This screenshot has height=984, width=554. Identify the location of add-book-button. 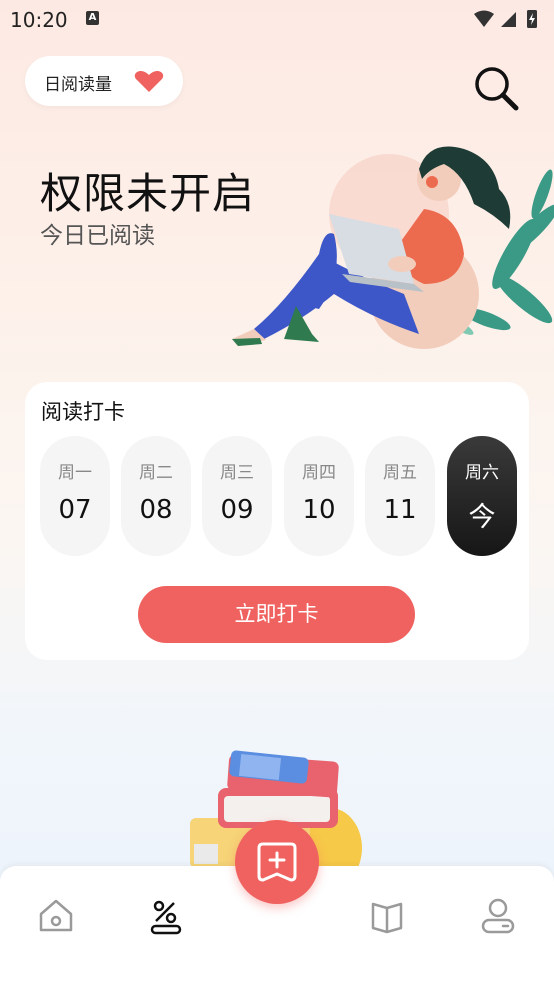
(277, 862).